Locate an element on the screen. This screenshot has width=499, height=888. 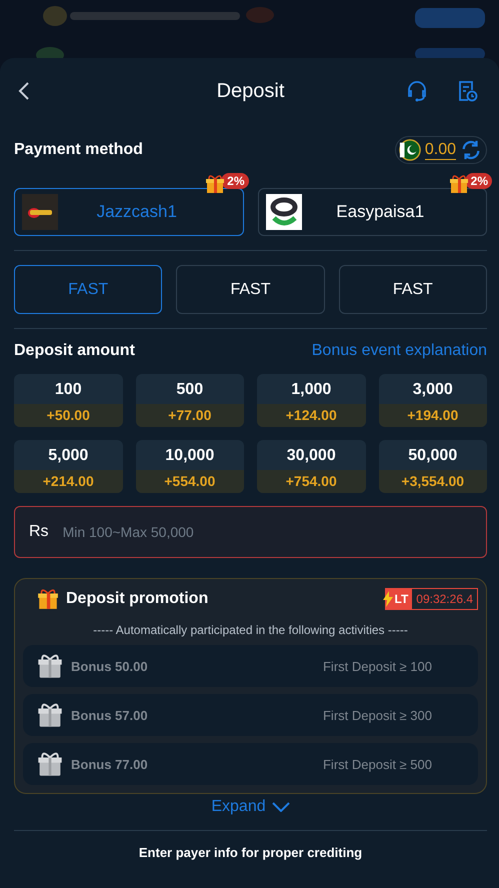
section-title: Enter payer info for proper crediting is located at coordinates (251, 852).